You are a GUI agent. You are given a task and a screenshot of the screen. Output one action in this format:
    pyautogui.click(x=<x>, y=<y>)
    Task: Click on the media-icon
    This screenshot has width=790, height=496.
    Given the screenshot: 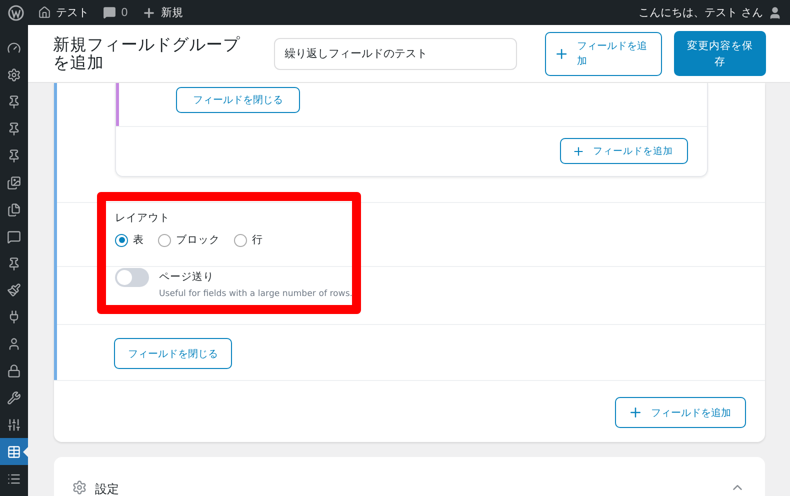 What is the action you would take?
    pyautogui.click(x=14, y=183)
    